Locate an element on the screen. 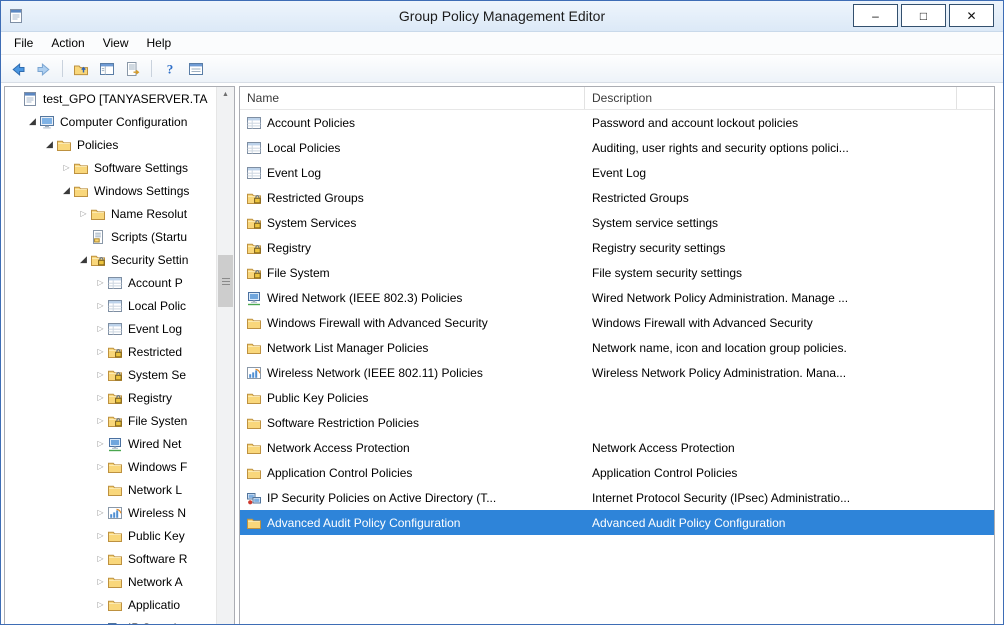  wireless-network-icon is located at coordinates (115, 513).